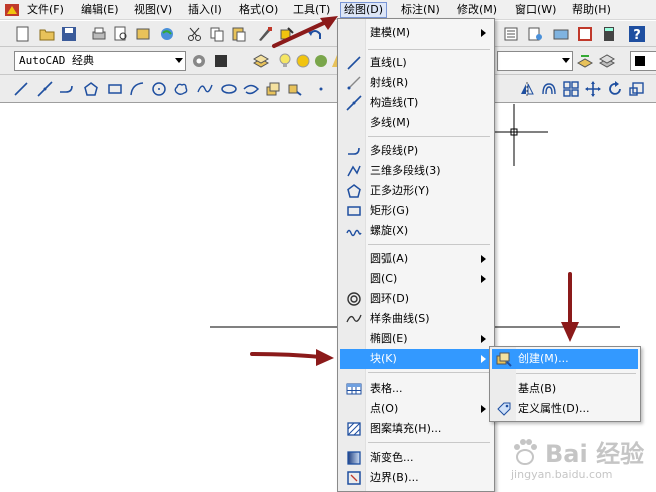  Describe the element at coordinates (416, 123) in the screenshot. I see `menu-item-multiline: 多线(M)` at that location.